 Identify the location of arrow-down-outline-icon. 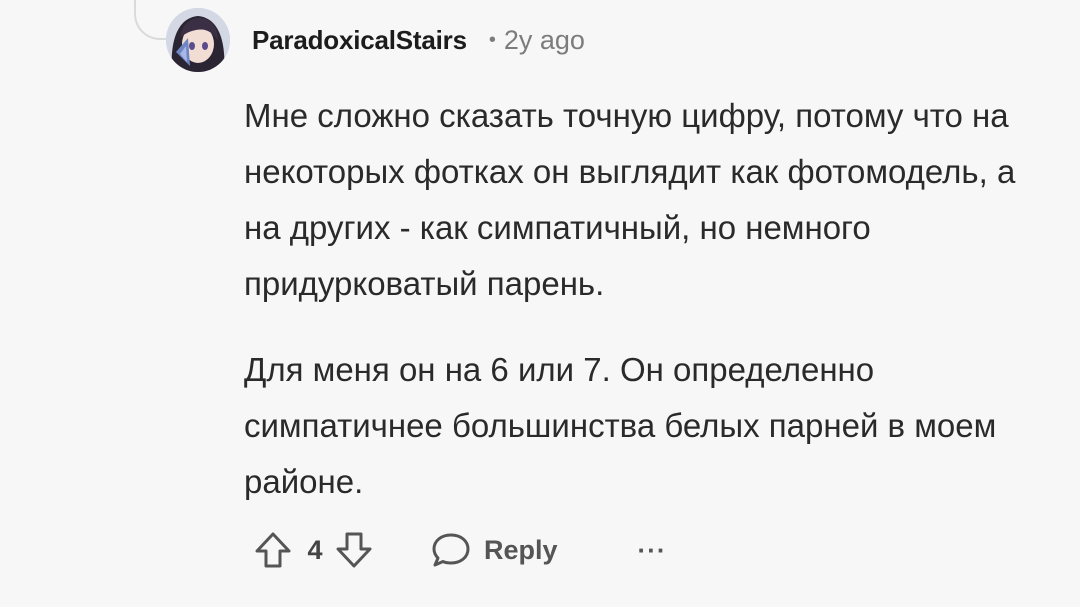
(354, 550).